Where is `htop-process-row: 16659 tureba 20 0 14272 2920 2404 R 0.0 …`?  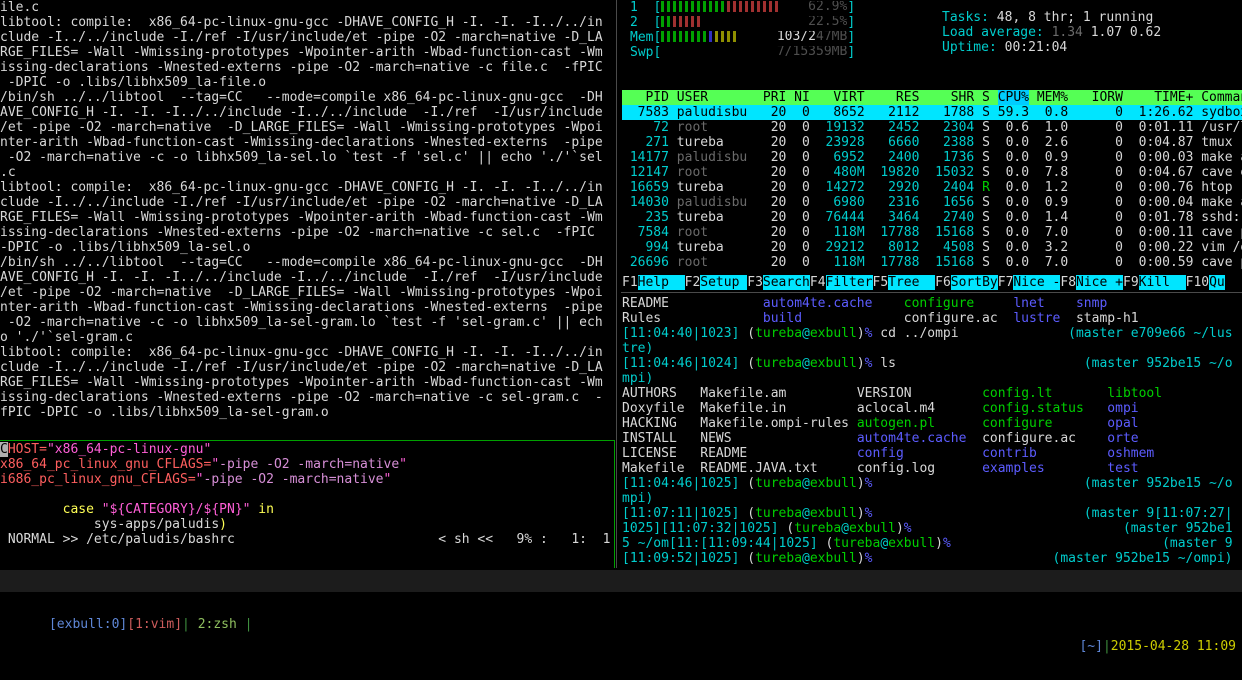 htop-process-row: 16659 tureba 20 0 14272 2920 2404 R 0.0 … is located at coordinates (932, 187).